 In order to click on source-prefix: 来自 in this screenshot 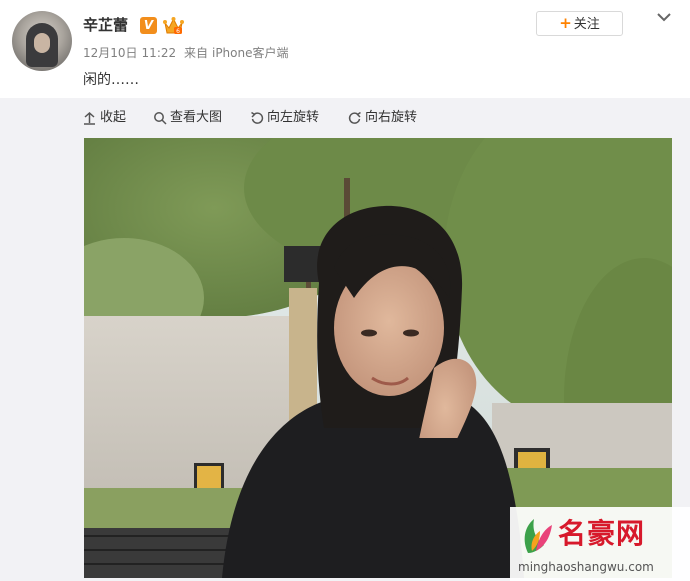, I will do `click(195, 53)`.